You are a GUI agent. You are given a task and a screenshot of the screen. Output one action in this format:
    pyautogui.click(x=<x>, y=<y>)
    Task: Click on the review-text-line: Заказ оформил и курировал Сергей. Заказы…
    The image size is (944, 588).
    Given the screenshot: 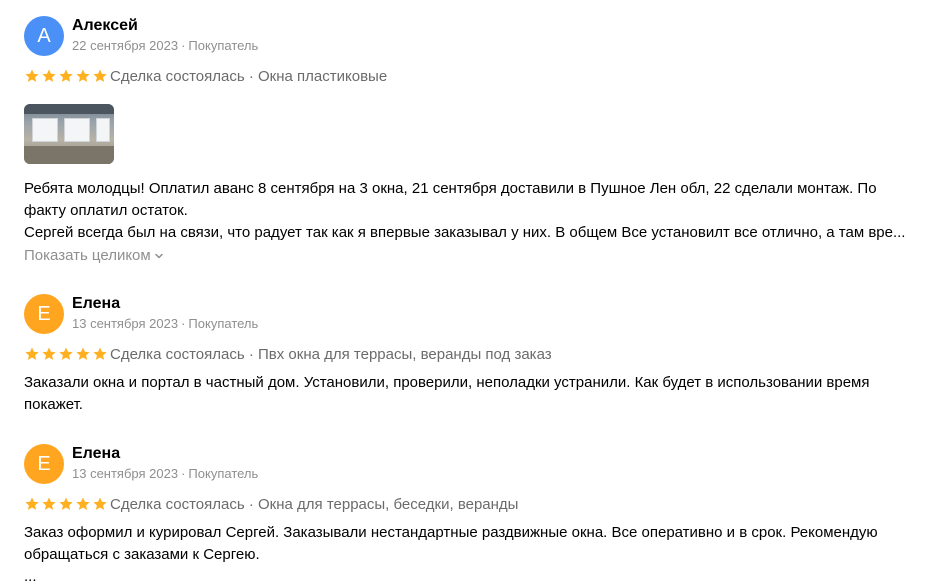 What is the action you would take?
    pyautogui.click(x=451, y=532)
    